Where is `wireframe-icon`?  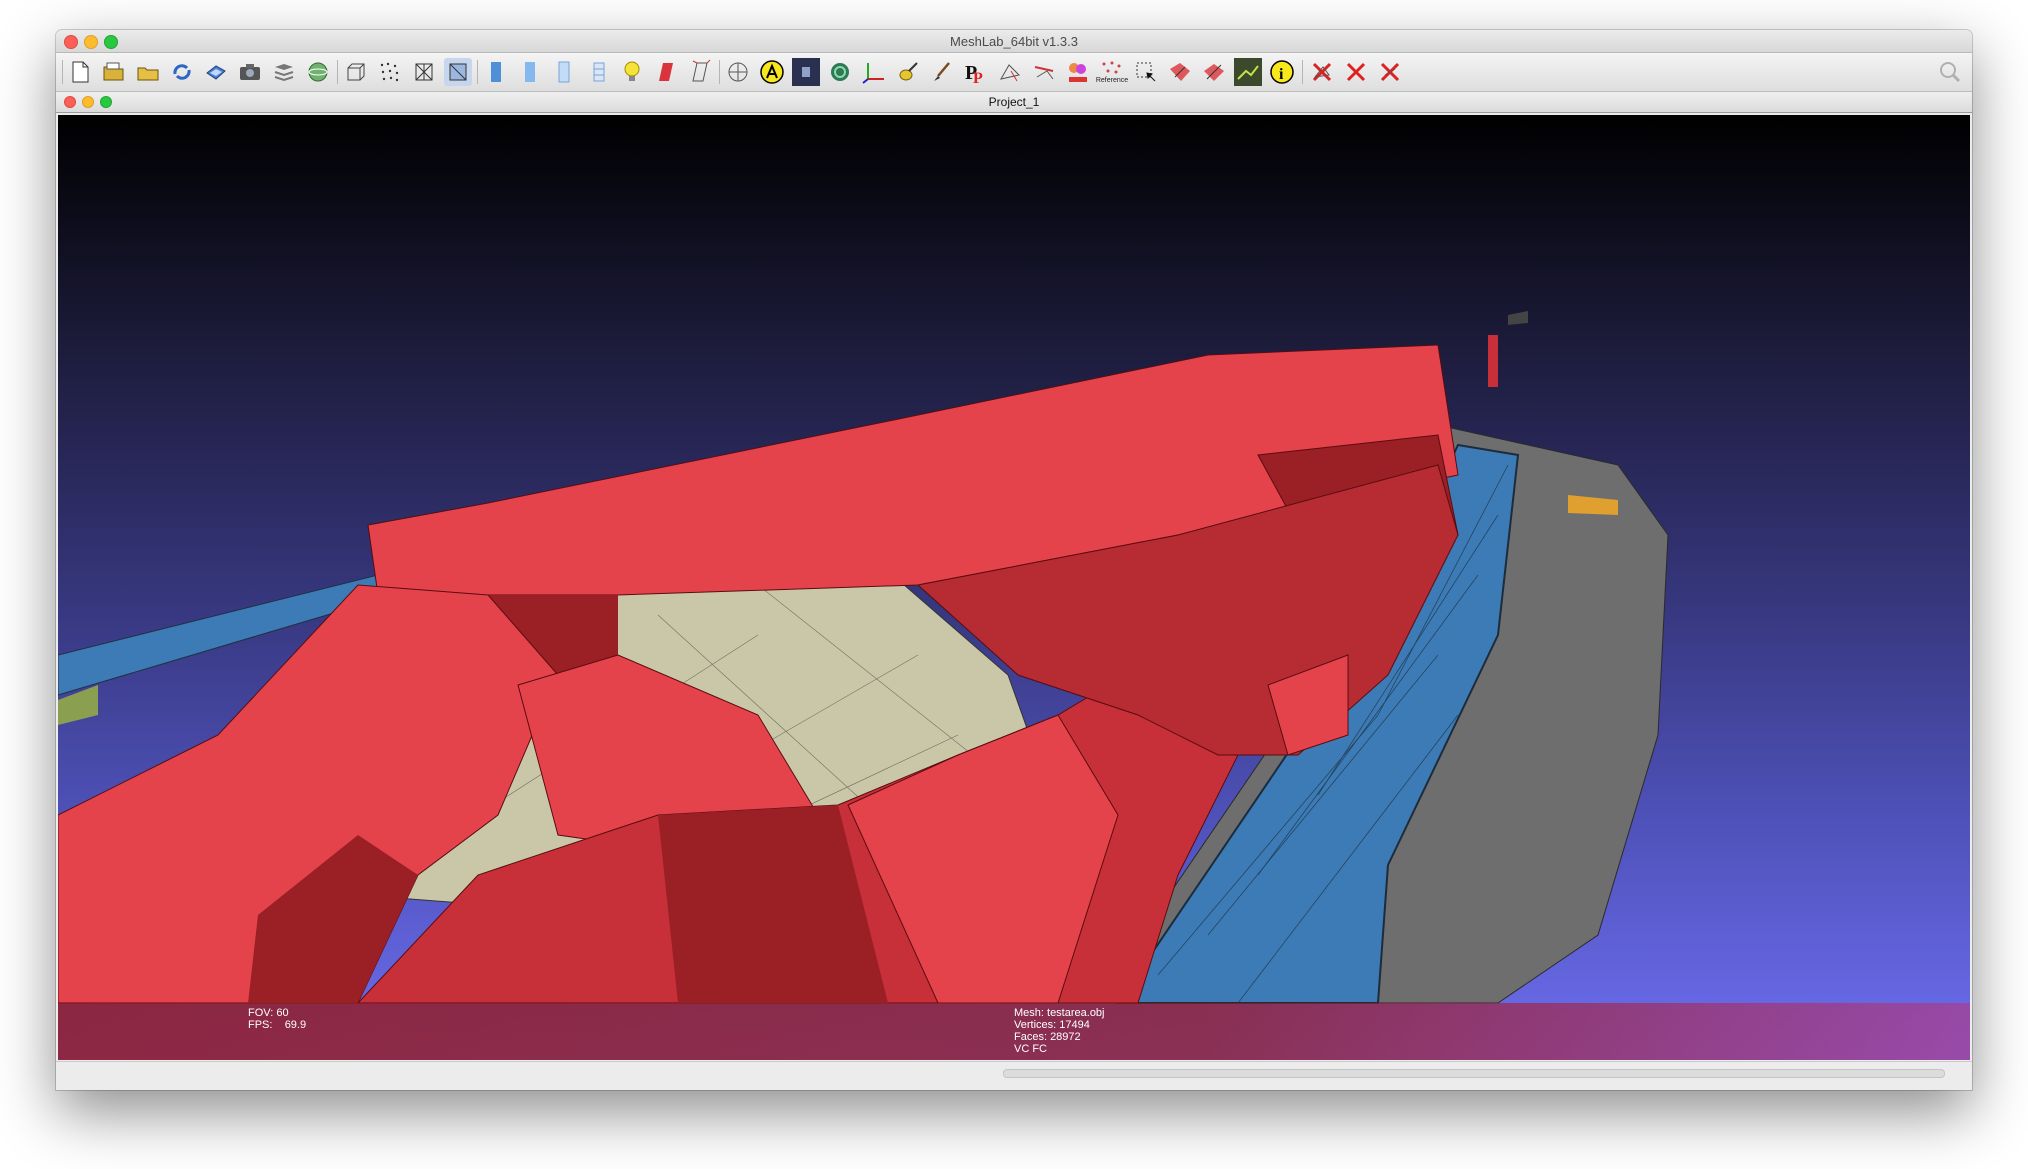 wireframe-icon is located at coordinates (424, 72).